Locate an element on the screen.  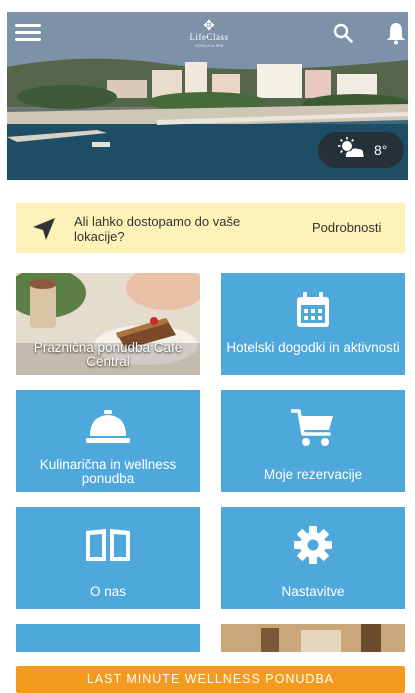
tile-settings: Nastavitve is located at coordinates (313, 558).